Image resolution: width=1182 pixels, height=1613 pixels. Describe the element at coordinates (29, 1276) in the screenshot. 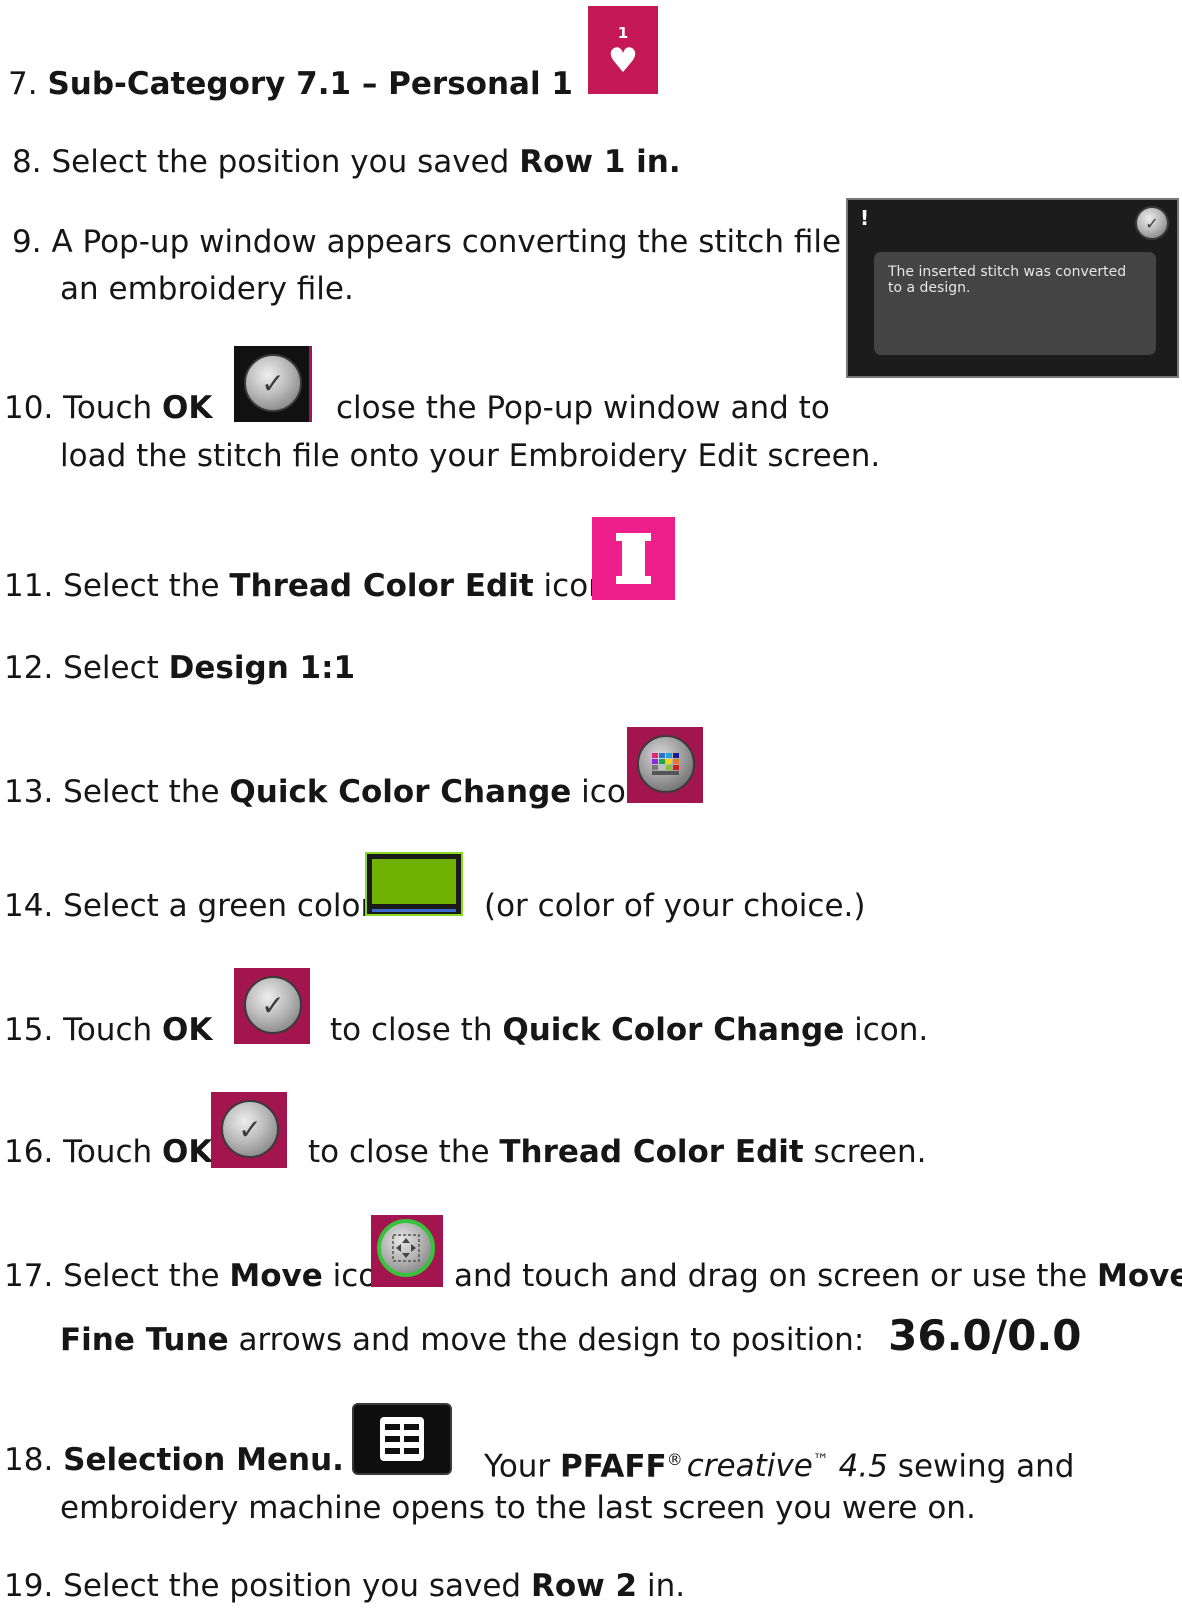

I see `step-number: 17.` at that location.